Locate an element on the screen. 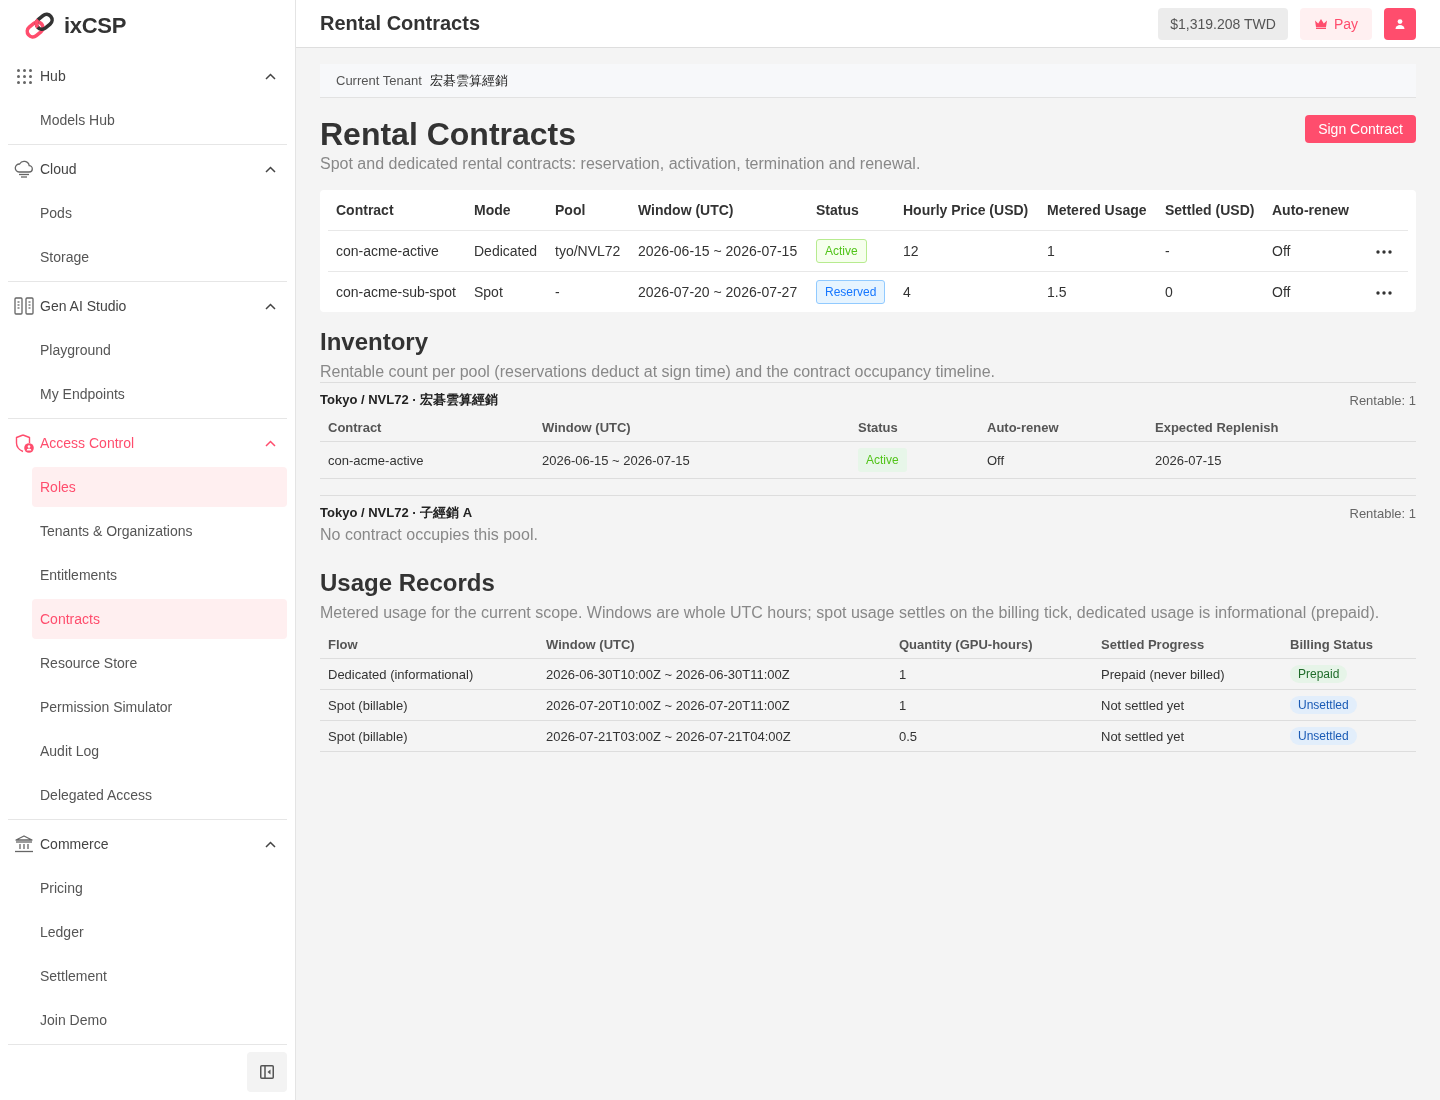  status-badge: Reserved is located at coordinates (851, 292).